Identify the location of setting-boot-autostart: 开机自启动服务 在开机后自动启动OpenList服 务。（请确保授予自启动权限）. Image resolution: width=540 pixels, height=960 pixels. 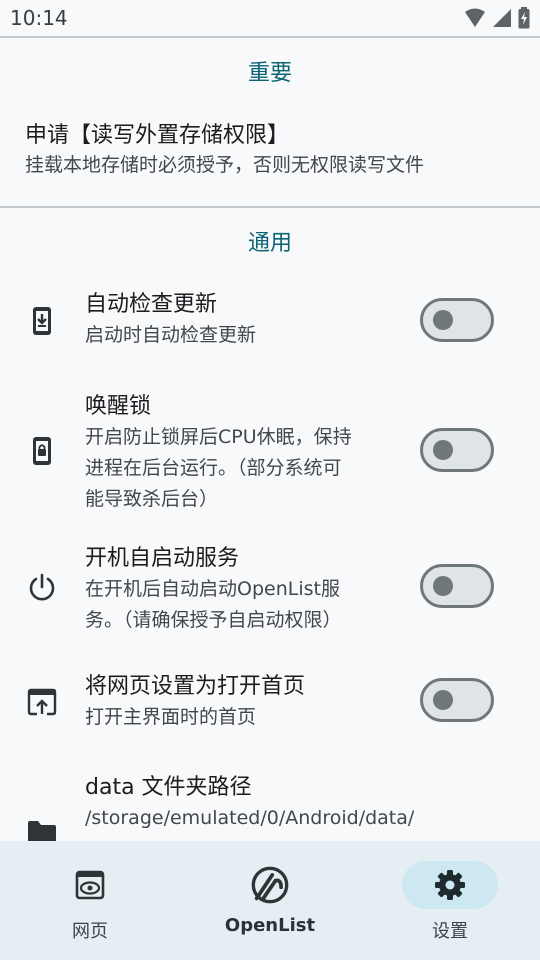
(270, 591).